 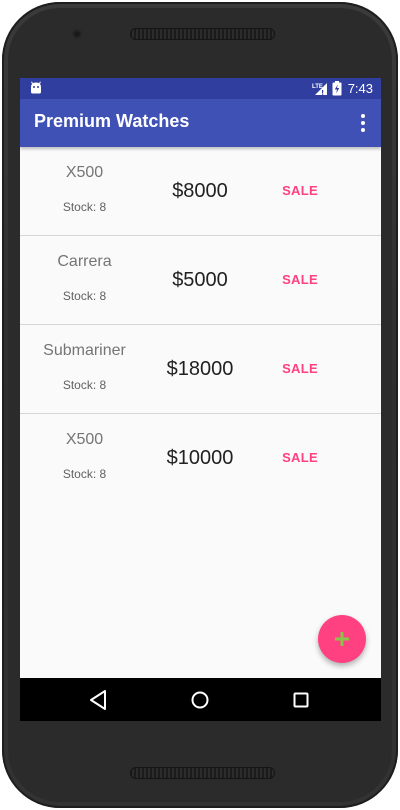 I want to click on product-price: $10000, so click(x=200, y=458).